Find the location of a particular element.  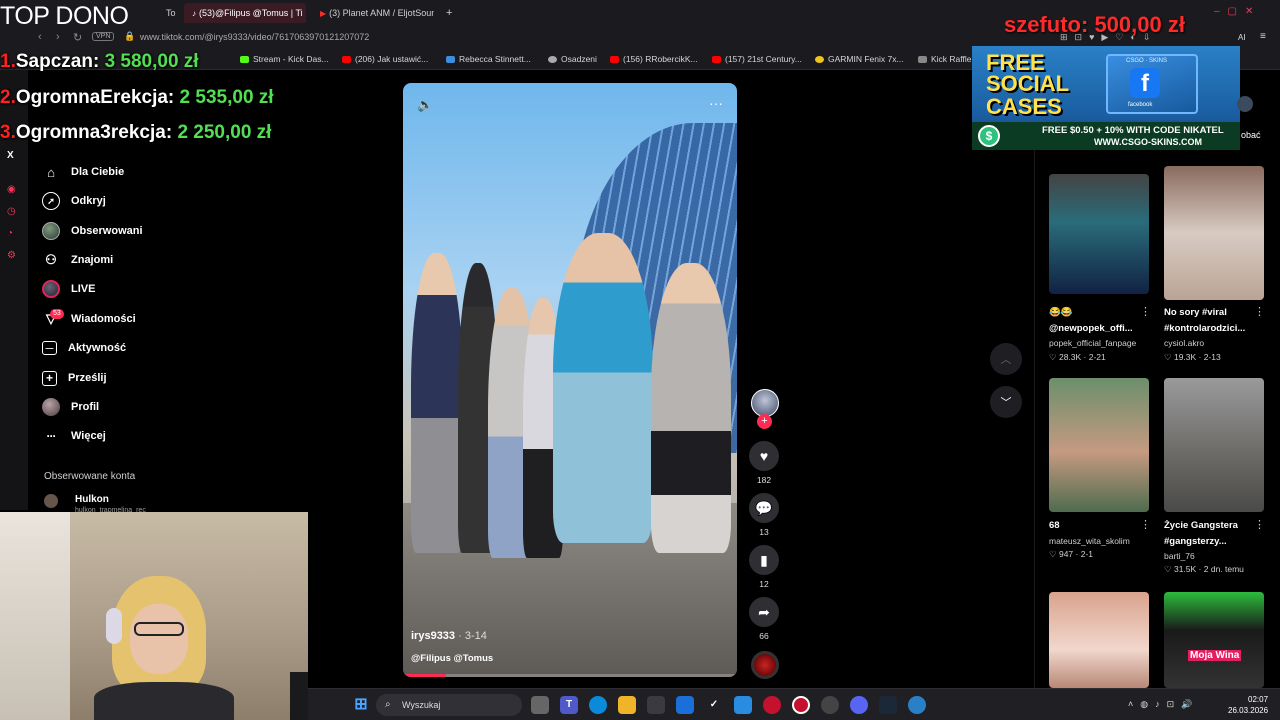

teams-icon: T is located at coordinates (569, 705).